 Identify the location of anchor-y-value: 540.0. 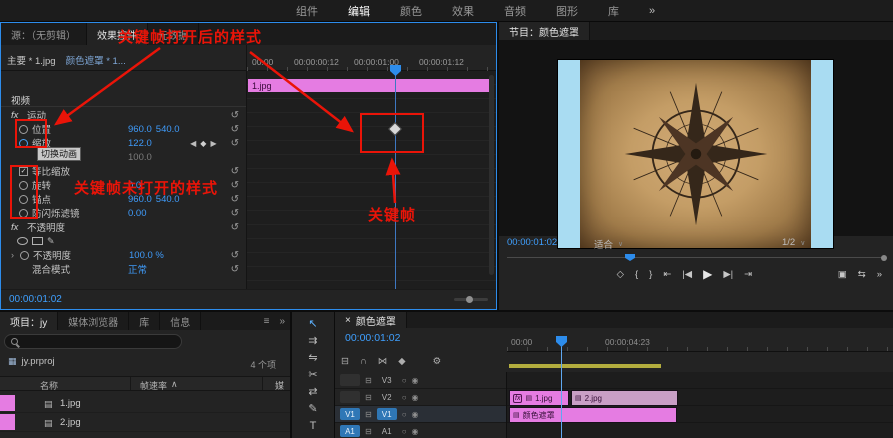
(168, 199).